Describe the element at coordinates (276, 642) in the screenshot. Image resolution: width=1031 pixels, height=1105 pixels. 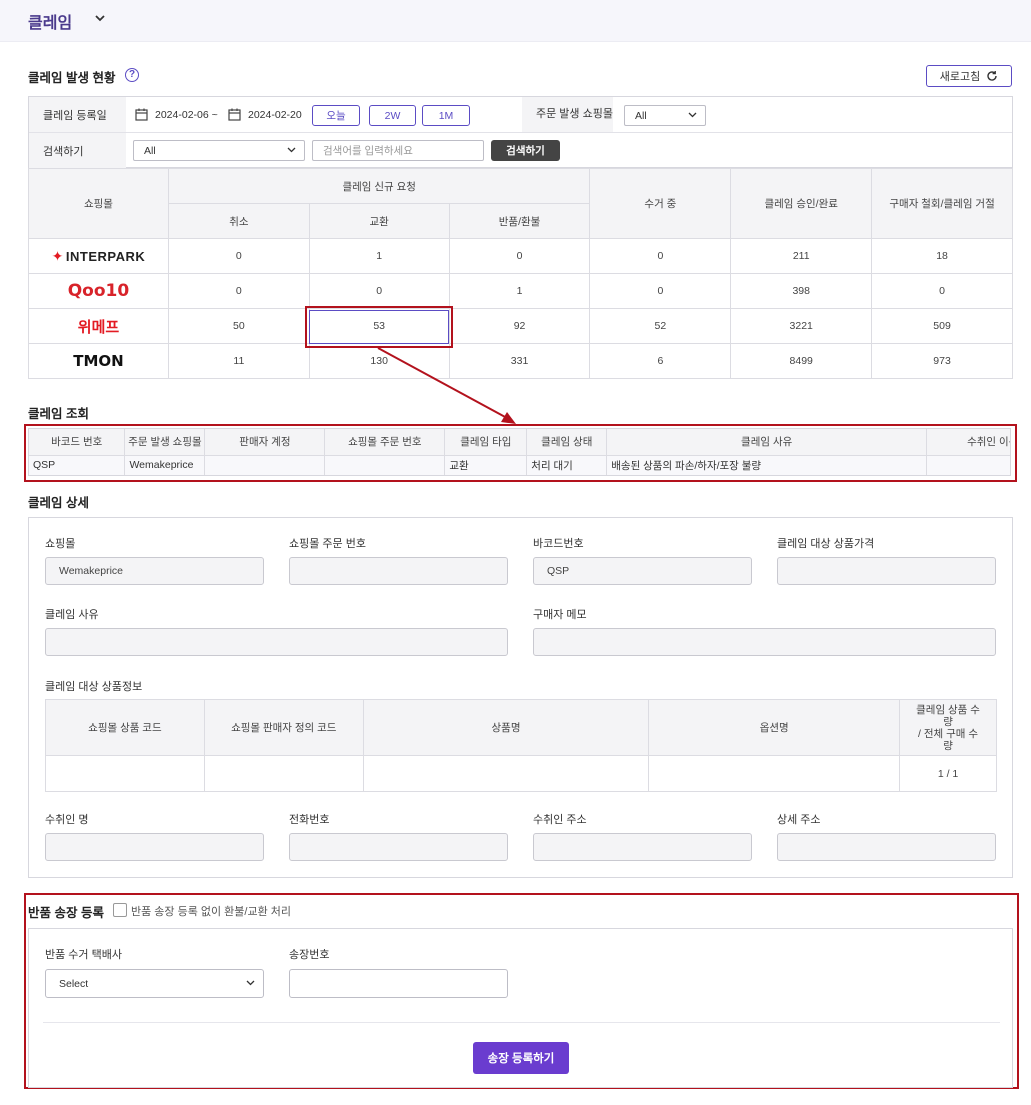
I see `reason-field` at that location.